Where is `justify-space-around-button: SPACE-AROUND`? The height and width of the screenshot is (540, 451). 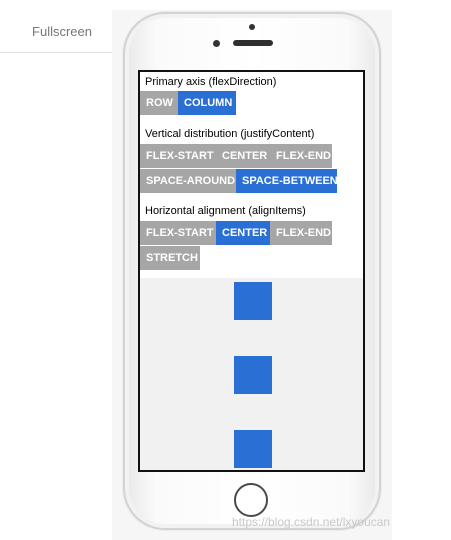 justify-space-around-button: SPACE-AROUND is located at coordinates (188, 181).